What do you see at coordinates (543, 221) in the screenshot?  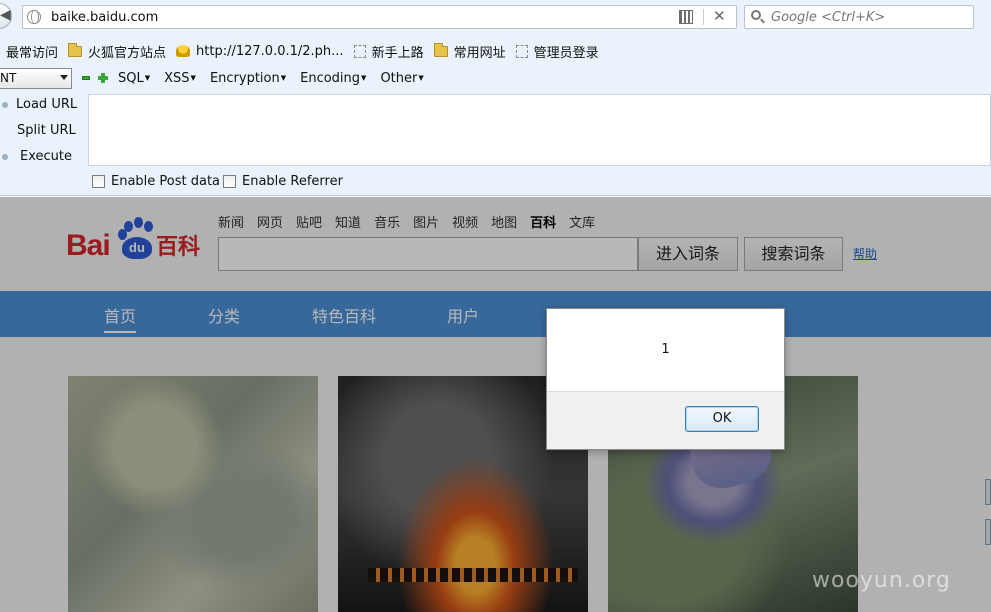 I see `nav-link-baike: 百科` at bounding box center [543, 221].